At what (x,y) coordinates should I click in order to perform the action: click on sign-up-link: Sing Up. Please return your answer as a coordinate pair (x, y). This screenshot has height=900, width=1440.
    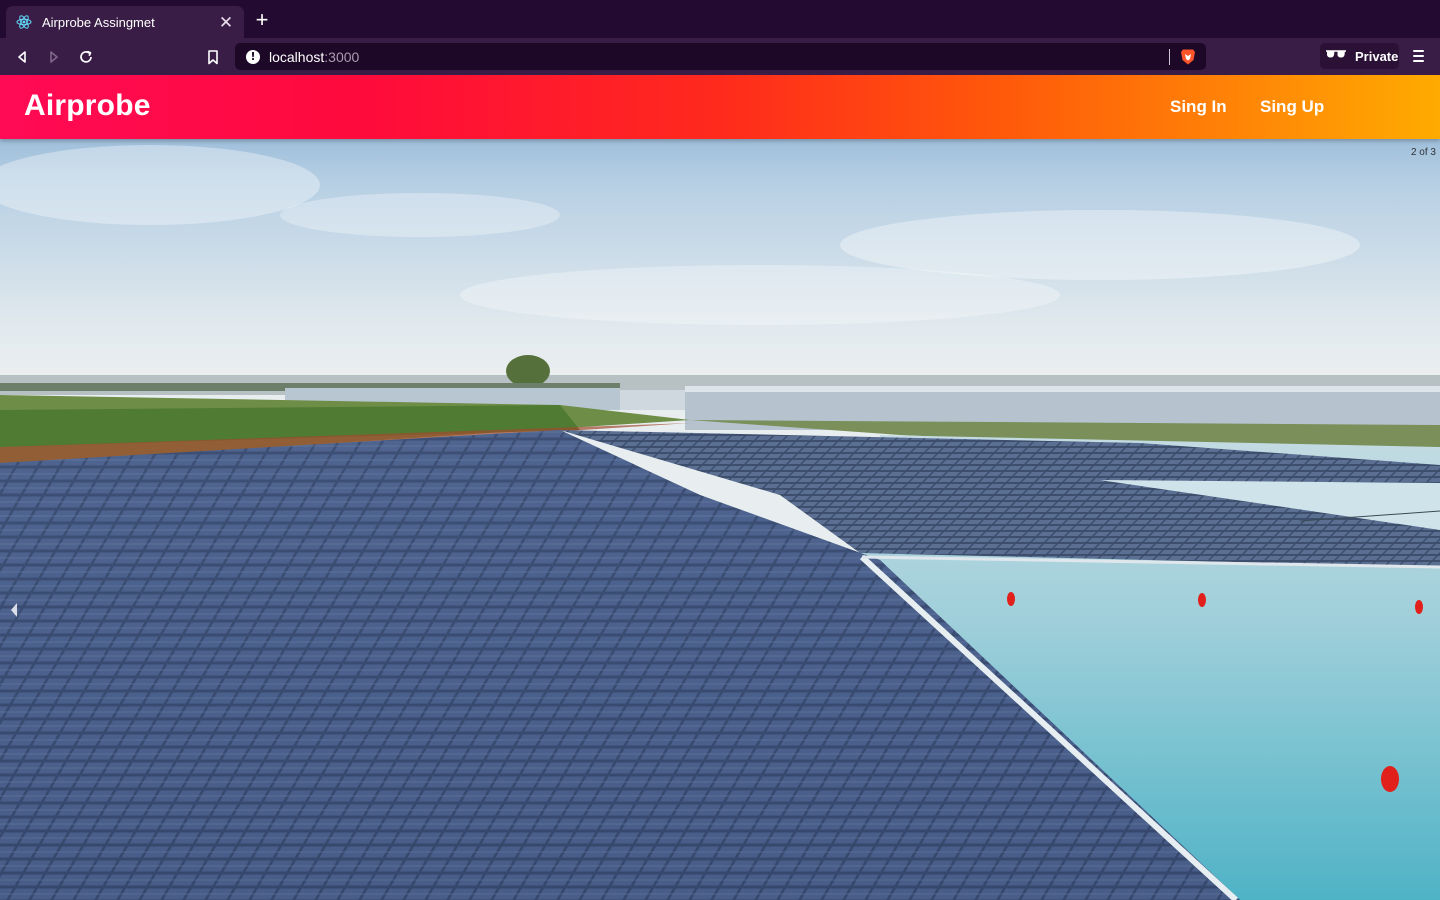
    Looking at the image, I should click on (1292, 107).